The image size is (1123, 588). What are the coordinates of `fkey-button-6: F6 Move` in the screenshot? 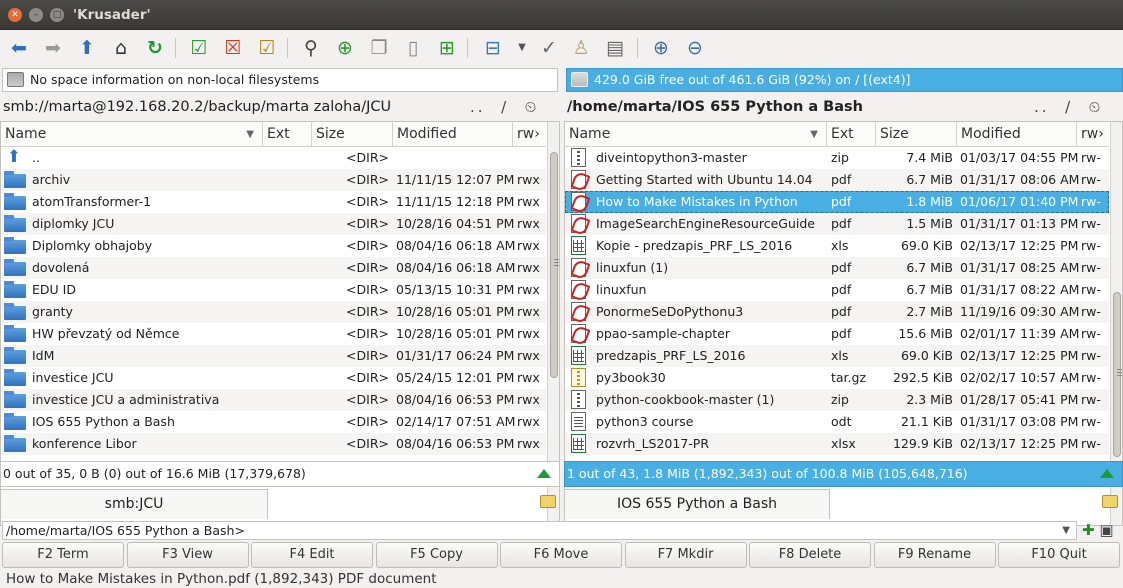 It's located at (561, 555).